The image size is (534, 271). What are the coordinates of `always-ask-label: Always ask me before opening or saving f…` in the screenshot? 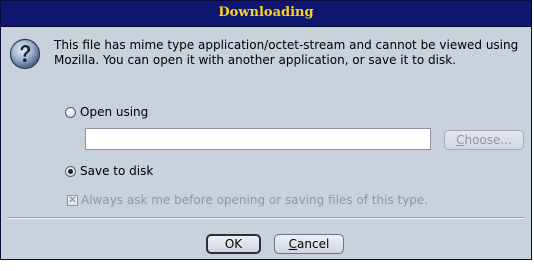 It's located at (255, 200).